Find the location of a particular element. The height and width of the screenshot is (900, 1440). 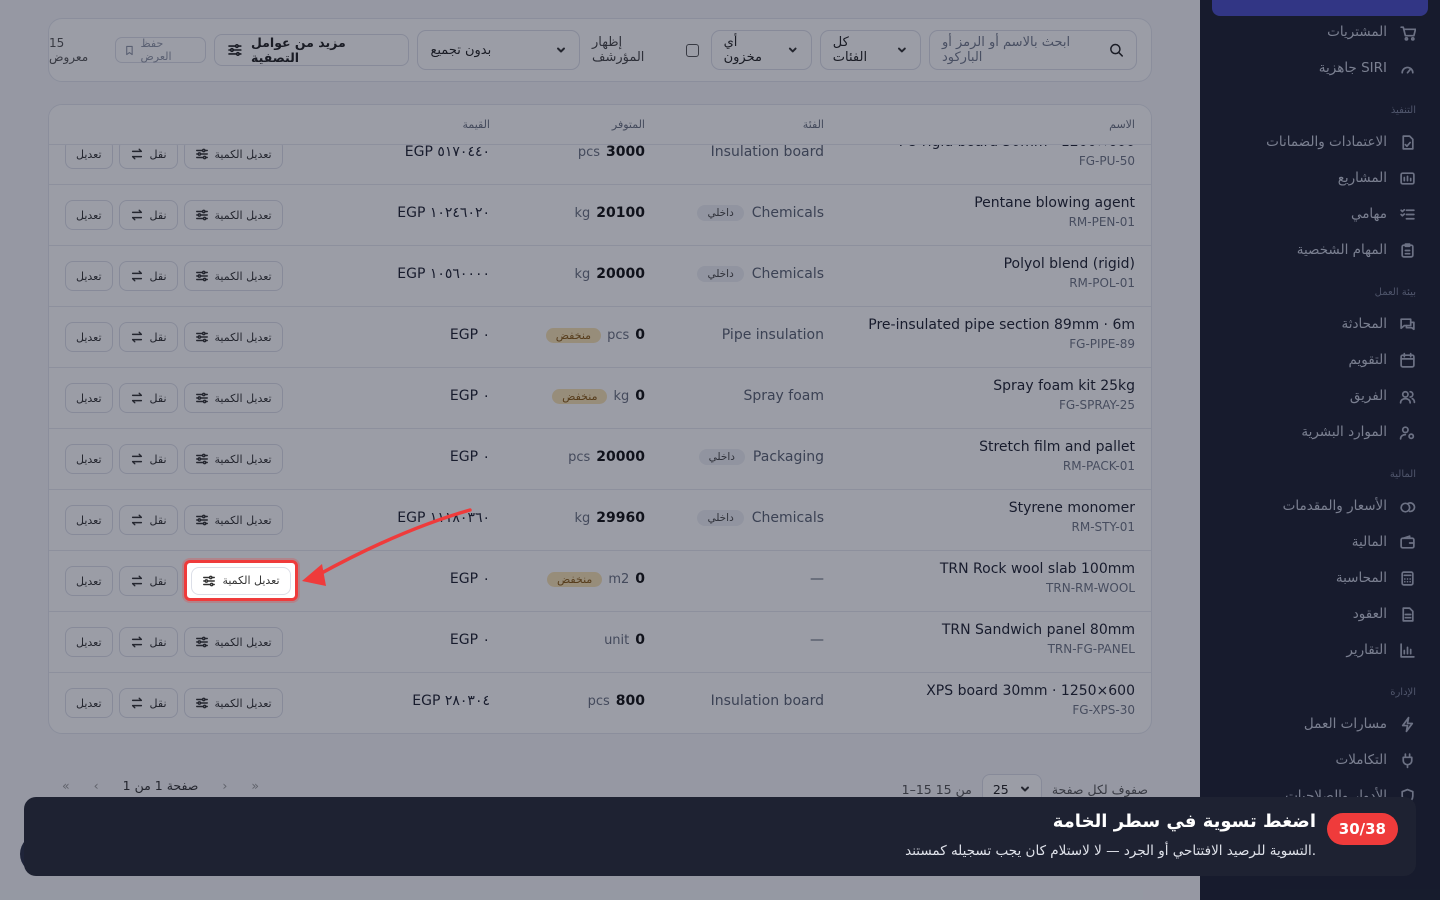

sidebar-item: العقود is located at coordinates (1320, 614).